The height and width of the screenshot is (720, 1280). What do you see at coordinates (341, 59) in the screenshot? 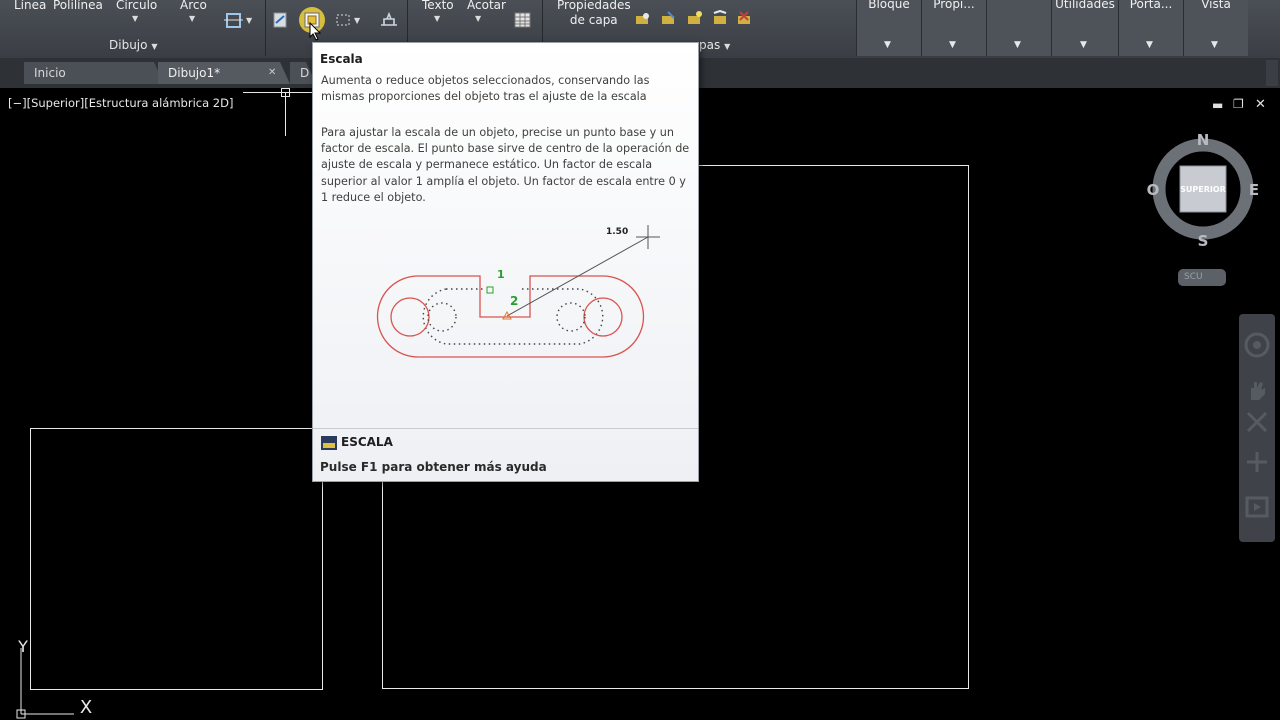
I see `tooltip-title: Escala` at bounding box center [341, 59].